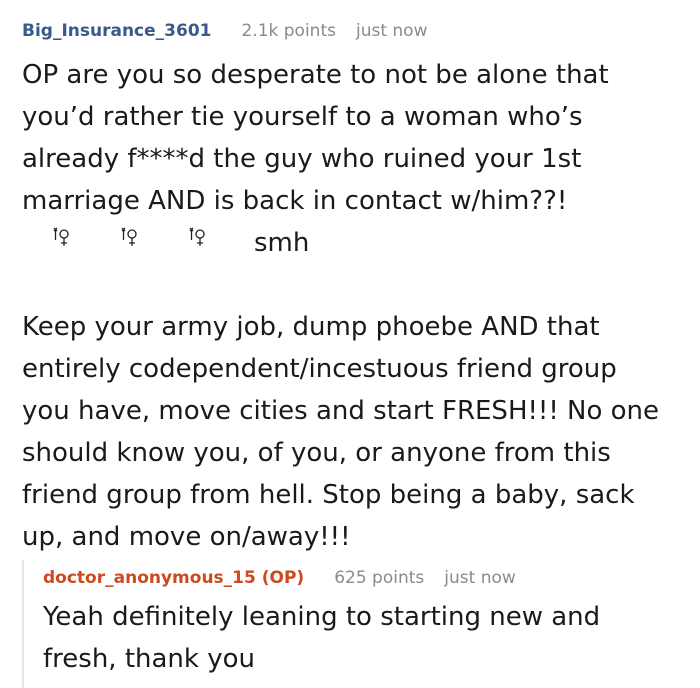 This screenshot has height=688, width=700. What do you see at coordinates (480, 578) in the screenshot?
I see `reply-timestamp: just now` at bounding box center [480, 578].